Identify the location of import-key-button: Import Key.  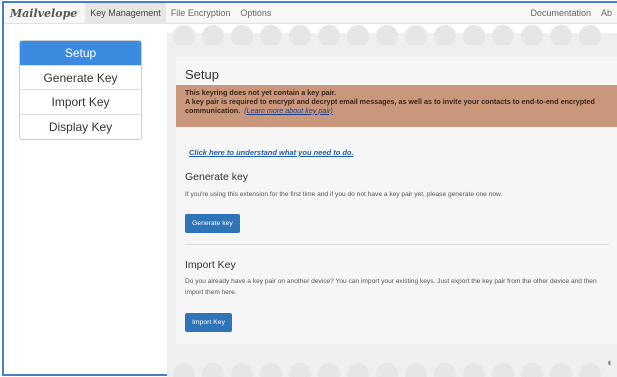
(208, 322).